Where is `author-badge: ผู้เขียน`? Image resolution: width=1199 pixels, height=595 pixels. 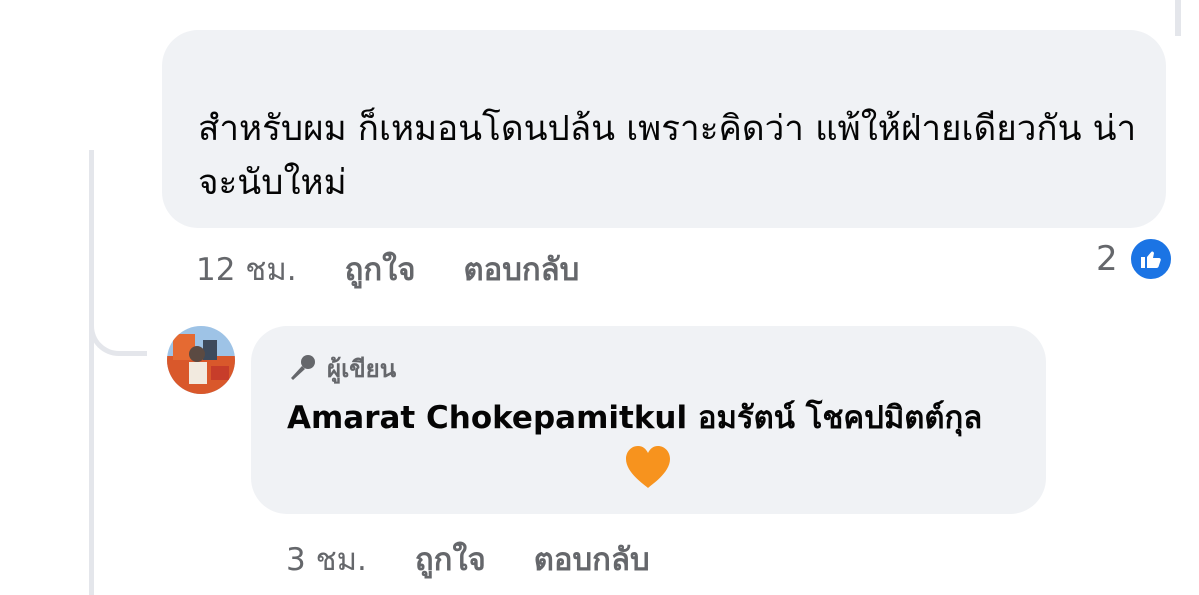 author-badge: ผู้เขียน is located at coordinates (648, 368).